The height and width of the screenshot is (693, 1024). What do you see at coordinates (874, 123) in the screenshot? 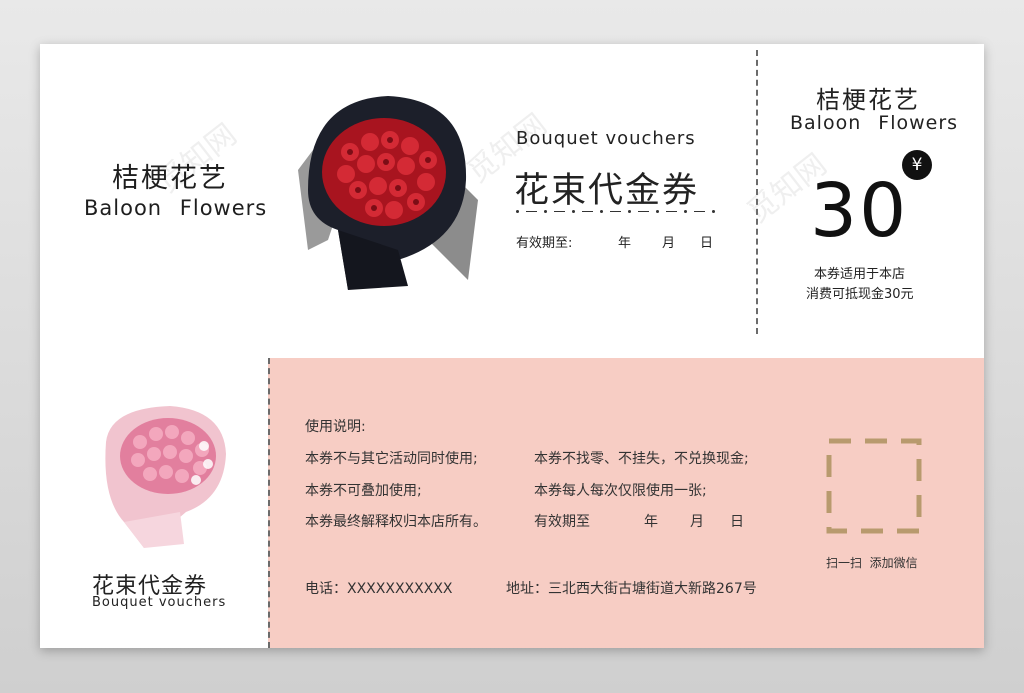
I see `stub-brand-en: Baloon Flowers` at bounding box center [874, 123].